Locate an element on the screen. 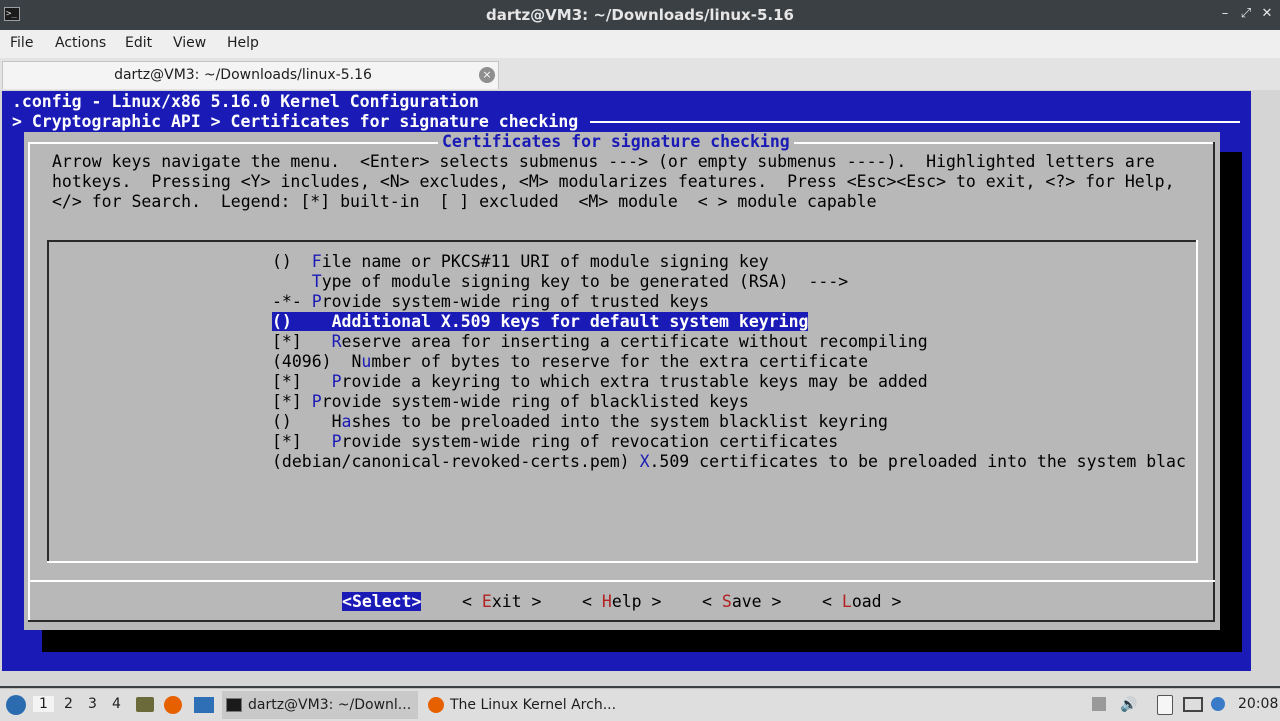 Image resolution: width=1280 pixels, height=721 pixels. button-label: oad > is located at coordinates (876, 601).